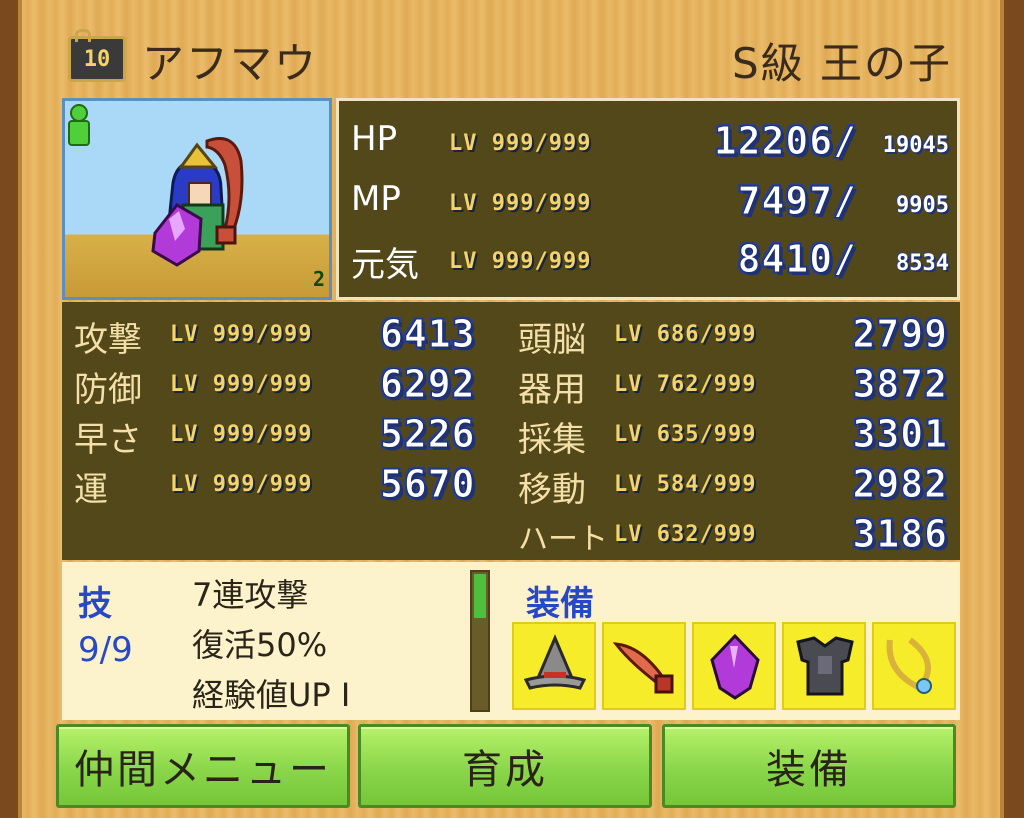 The image size is (1024, 818). I want to click on stat-row-gathering: 採集 LV 635/999 3301, so click(737, 435).